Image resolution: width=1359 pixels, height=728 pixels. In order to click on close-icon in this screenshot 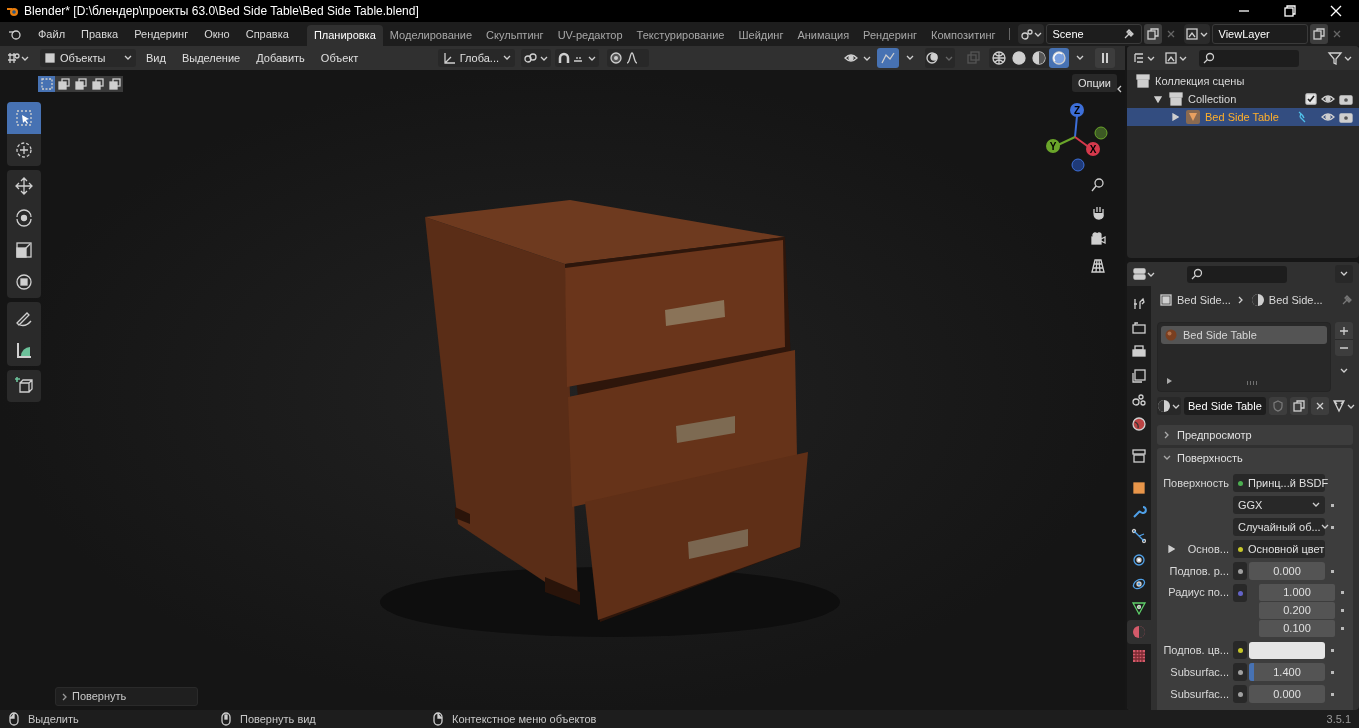, I will do `click(1319, 406)`.